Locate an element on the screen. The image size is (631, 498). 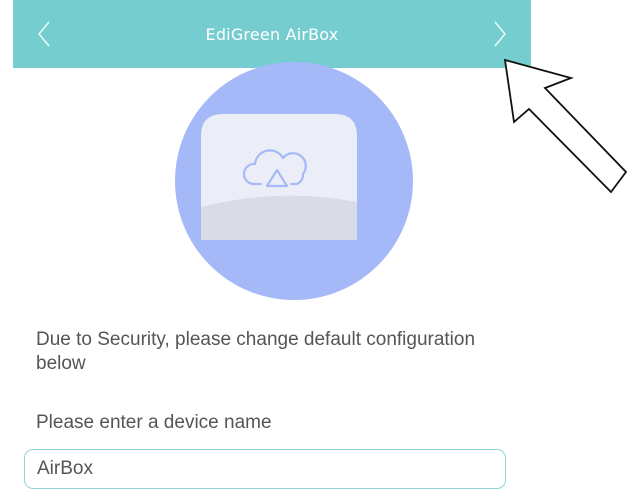
app-header: EdiGreen AirBox is located at coordinates (272, 34).